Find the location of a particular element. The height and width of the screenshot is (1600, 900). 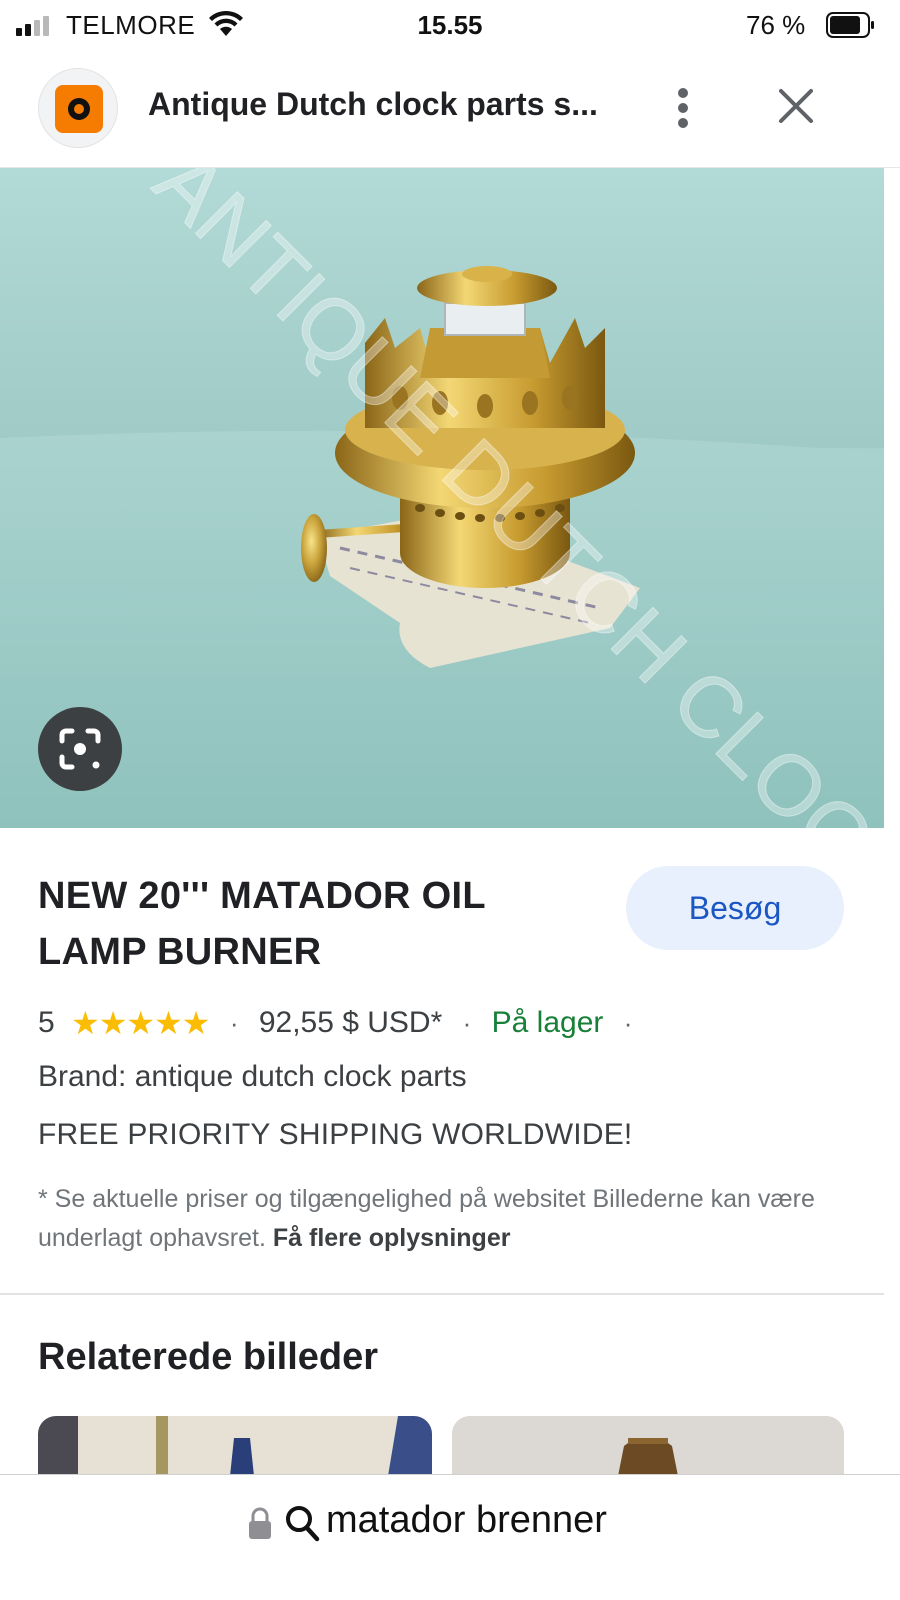

lock-icon is located at coordinates (260, 1523).